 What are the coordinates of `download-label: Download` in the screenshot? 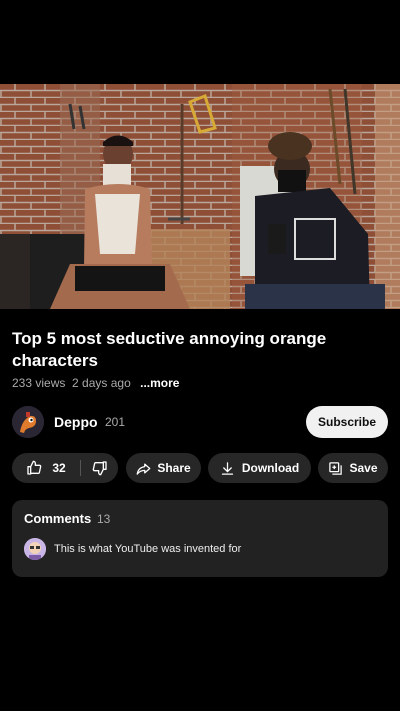 It's located at (270, 468).